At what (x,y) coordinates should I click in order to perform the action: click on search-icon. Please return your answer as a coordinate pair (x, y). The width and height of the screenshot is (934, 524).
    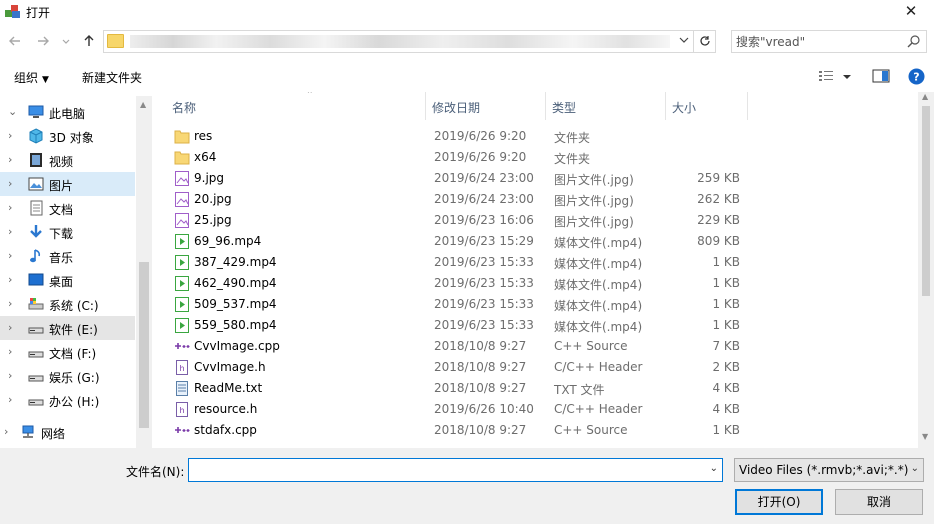
    Looking at the image, I should click on (914, 41).